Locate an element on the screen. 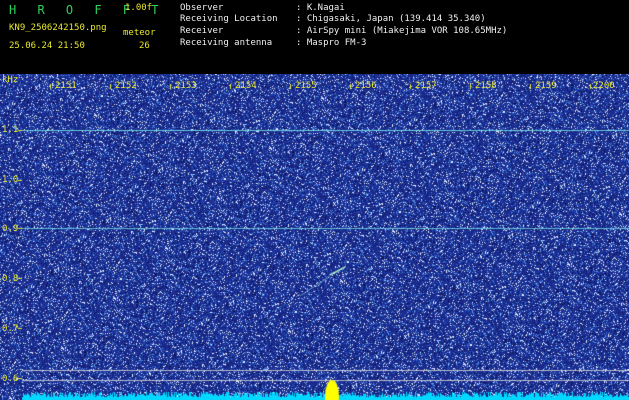  x-tick-label: 2154 is located at coordinates (246, 86).